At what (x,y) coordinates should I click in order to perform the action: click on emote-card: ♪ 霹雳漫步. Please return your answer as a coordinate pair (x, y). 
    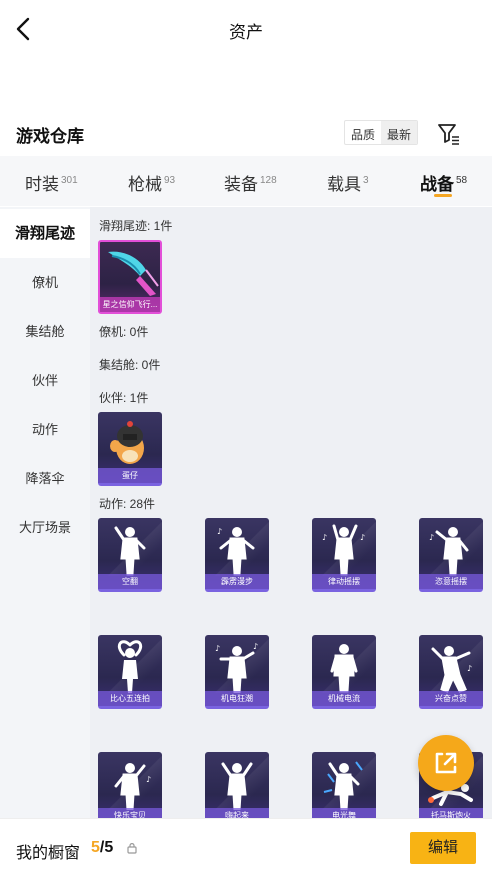
    Looking at the image, I should click on (237, 555).